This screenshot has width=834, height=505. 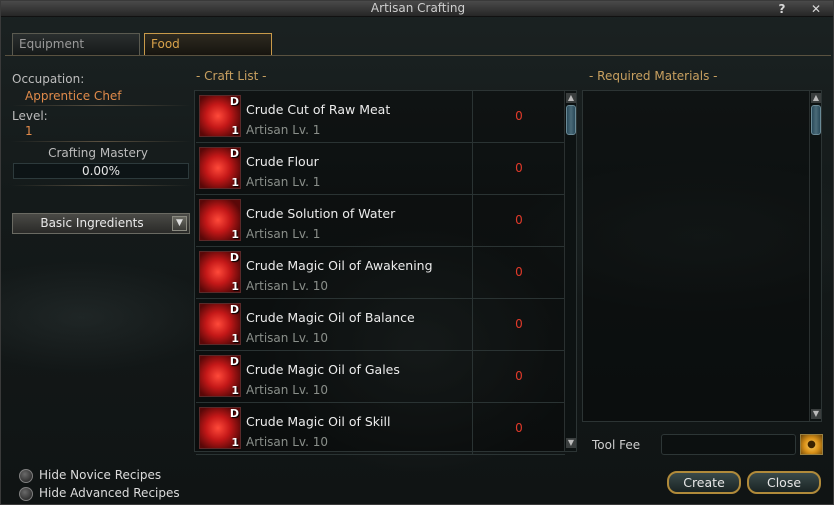 I want to click on occupation-label: Occupation:, so click(x=48, y=79).